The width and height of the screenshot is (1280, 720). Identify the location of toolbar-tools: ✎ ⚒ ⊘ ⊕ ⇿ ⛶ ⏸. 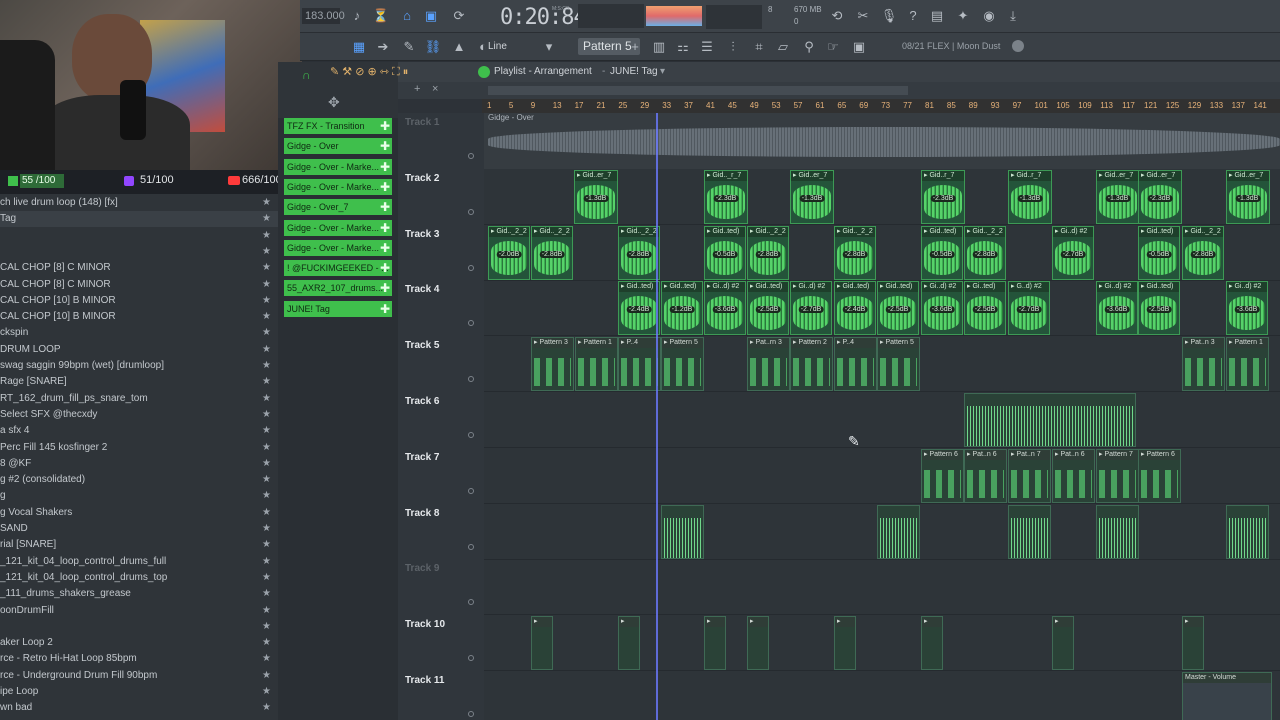
(369, 72).